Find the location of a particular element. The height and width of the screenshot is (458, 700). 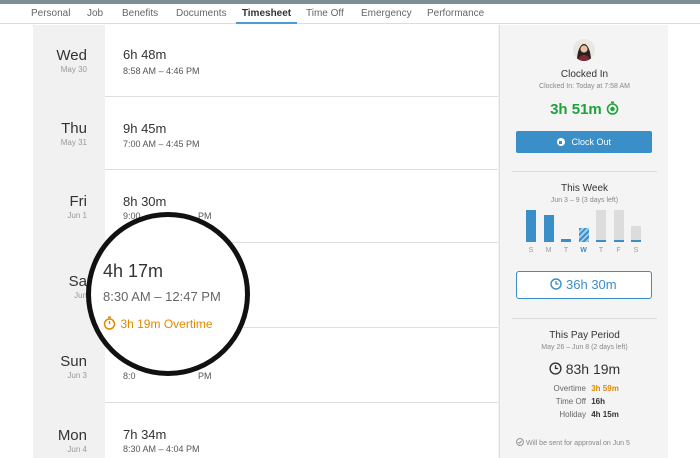

user-avatar-icon is located at coordinates (584, 50).